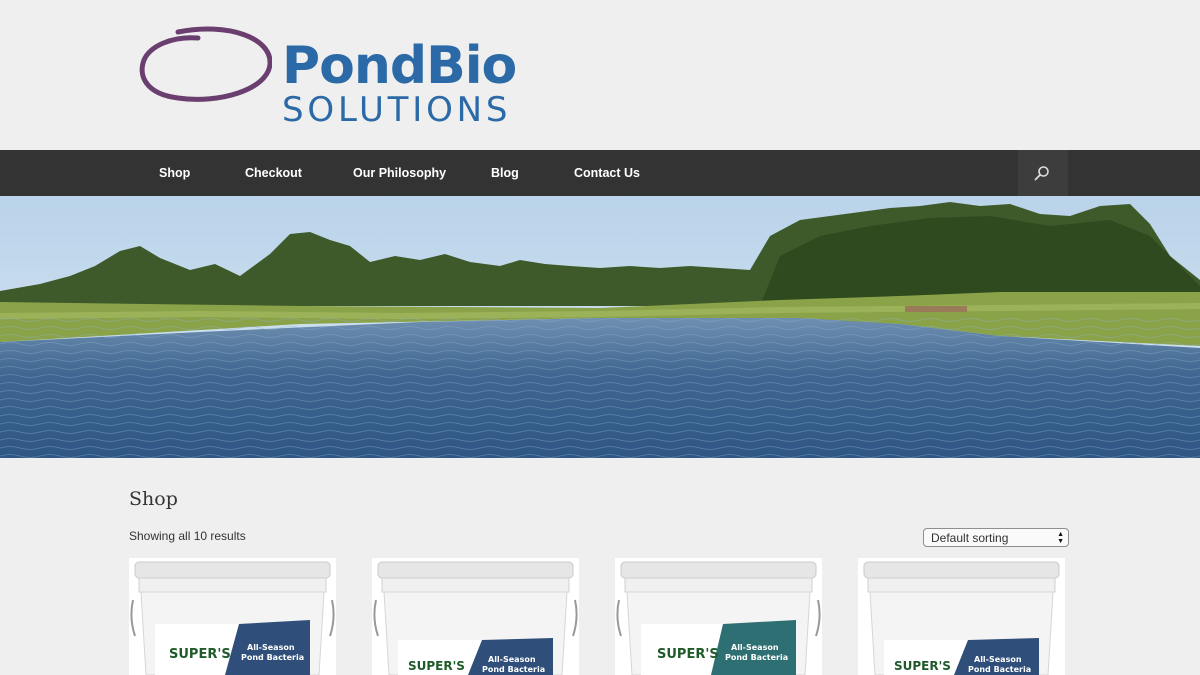 The image size is (1200, 675). Describe the element at coordinates (187, 536) in the screenshot. I see `result-count: Showing all 10 results` at that location.